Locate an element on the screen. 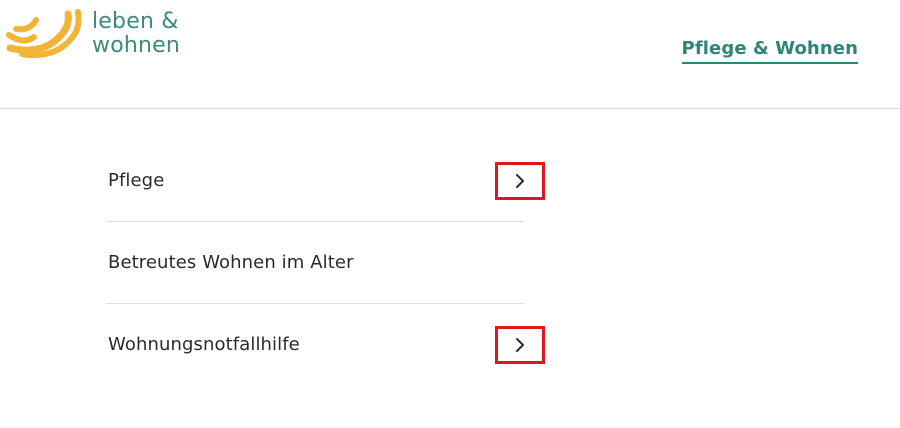 Image resolution: width=900 pixels, height=428 pixels. menu-item-label: Betreutes Wohnen im Alter is located at coordinates (231, 262).